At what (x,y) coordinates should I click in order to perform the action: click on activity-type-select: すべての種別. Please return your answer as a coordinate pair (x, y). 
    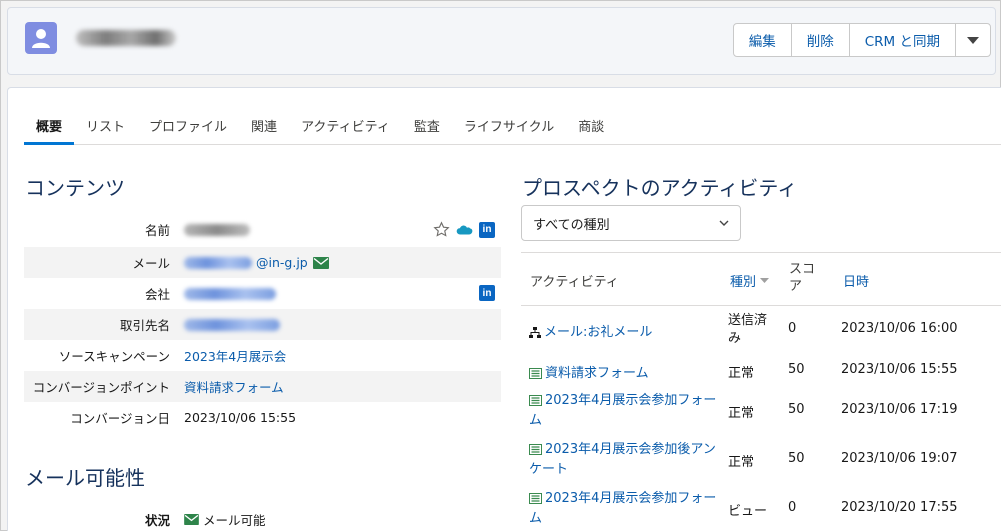
    Looking at the image, I should click on (631, 223).